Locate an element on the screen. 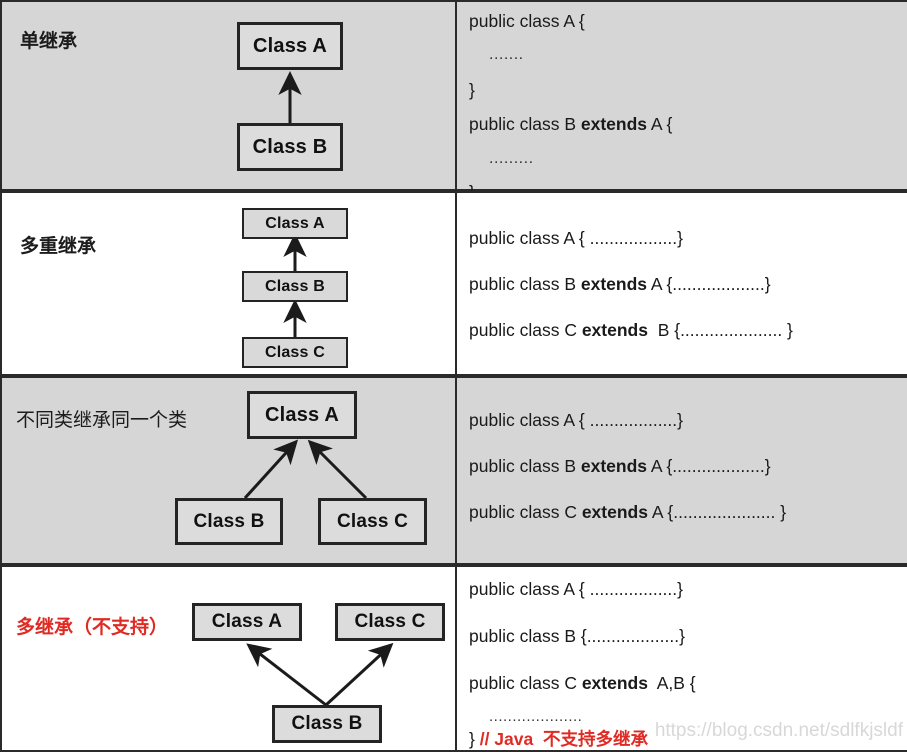 This screenshot has height=752, width=907. row1-diagram-cell: 单继承 Class A Class B is located at coordinates (229, 95).